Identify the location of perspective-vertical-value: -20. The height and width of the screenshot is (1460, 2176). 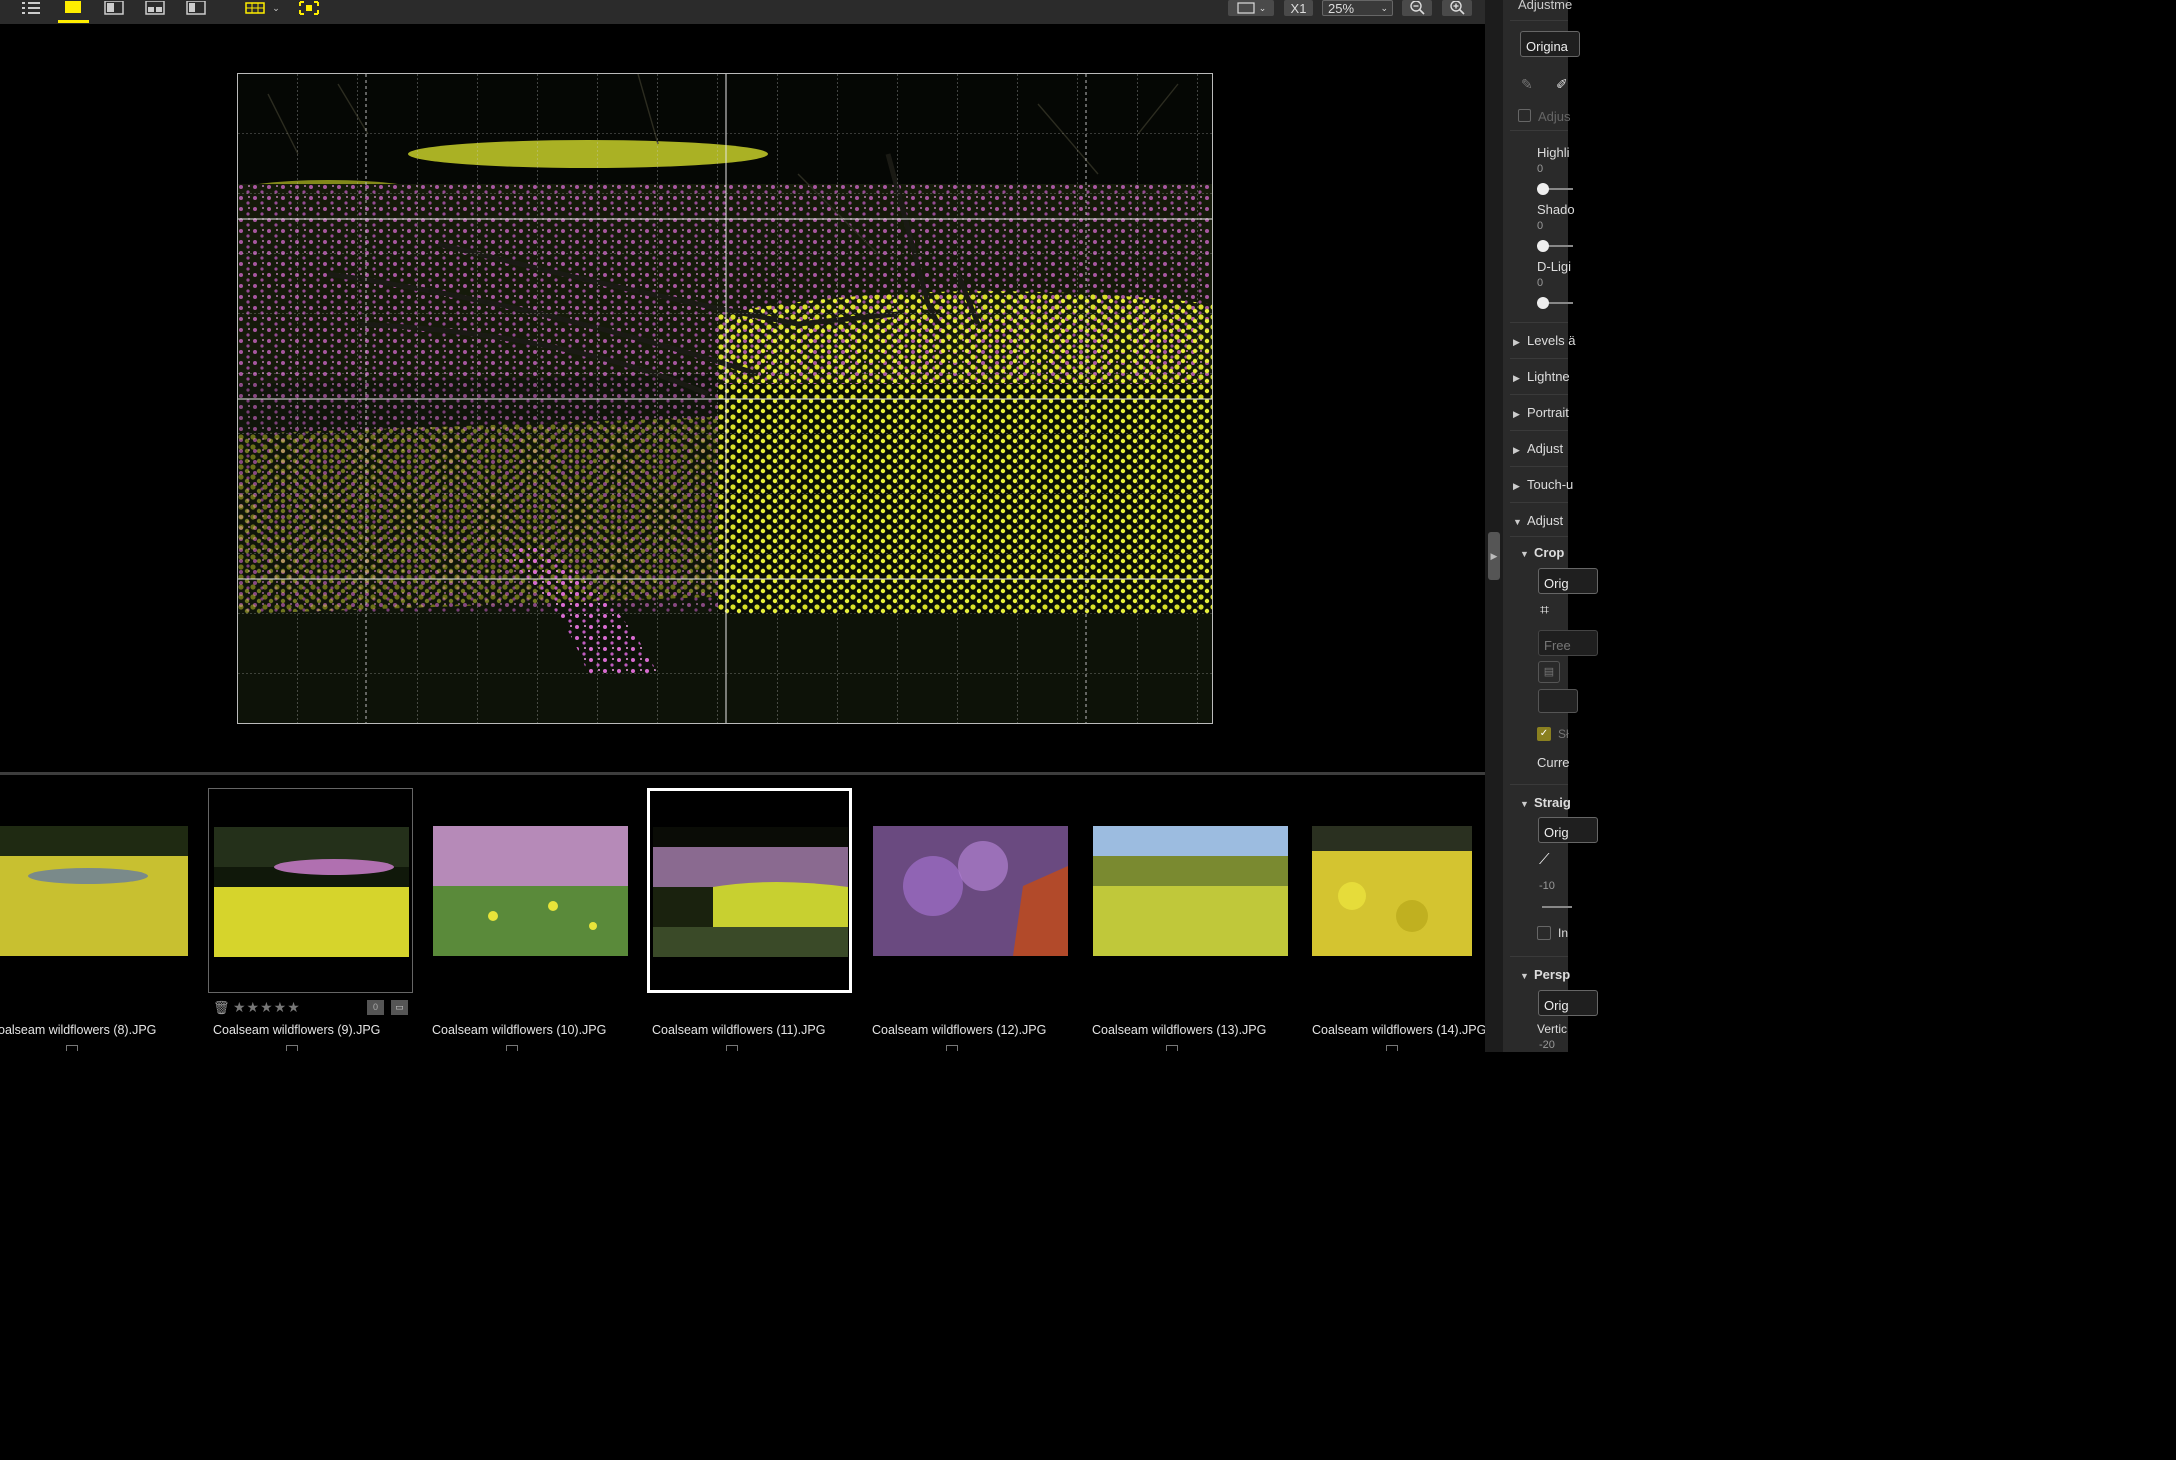
(1547, 1045).